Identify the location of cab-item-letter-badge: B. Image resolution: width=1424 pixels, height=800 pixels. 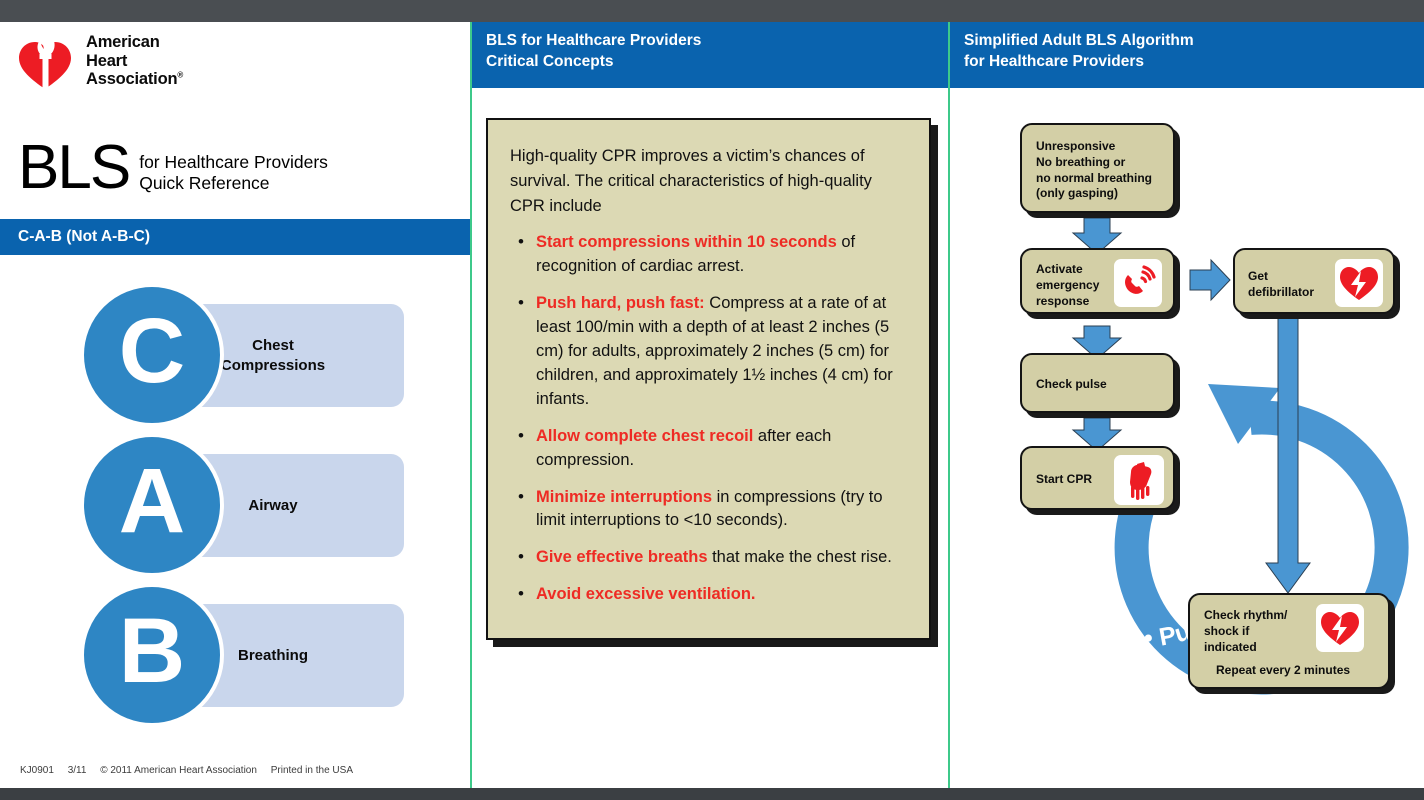
(152, 655).